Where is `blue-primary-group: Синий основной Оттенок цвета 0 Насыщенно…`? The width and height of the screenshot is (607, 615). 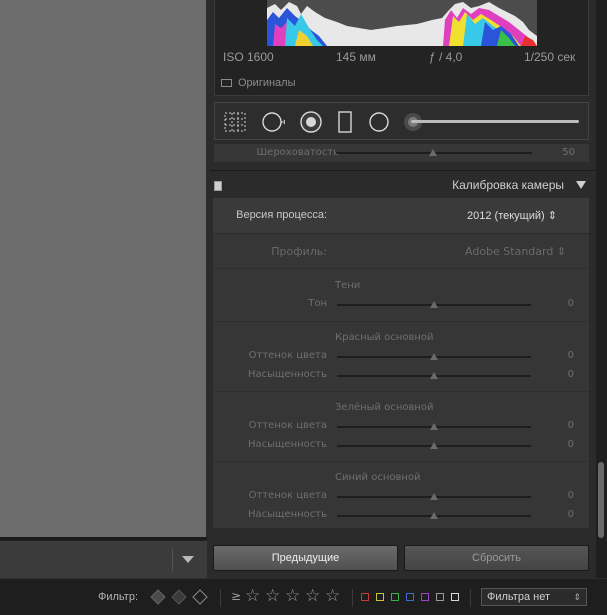 blue-primary-group: Синий основной Оттенок цвета 0 Насыщенно… is located at coordinates (401, 496).